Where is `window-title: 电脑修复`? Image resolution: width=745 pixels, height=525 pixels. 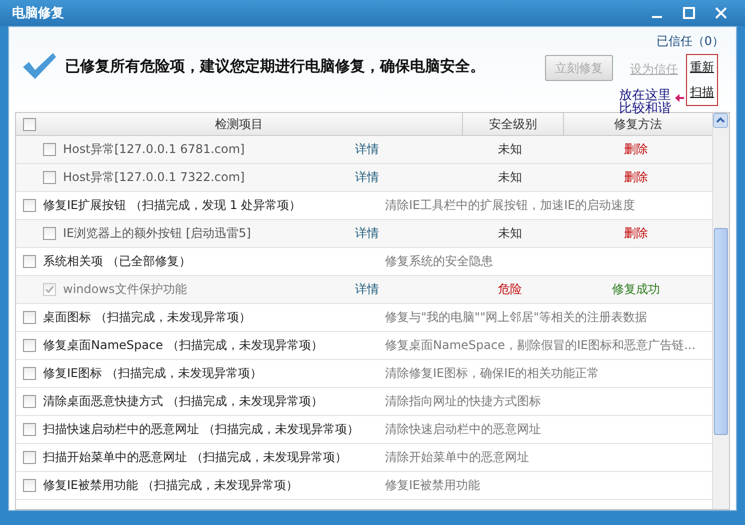 window-title: 电脑修复 is located at coordinates (38, 13).